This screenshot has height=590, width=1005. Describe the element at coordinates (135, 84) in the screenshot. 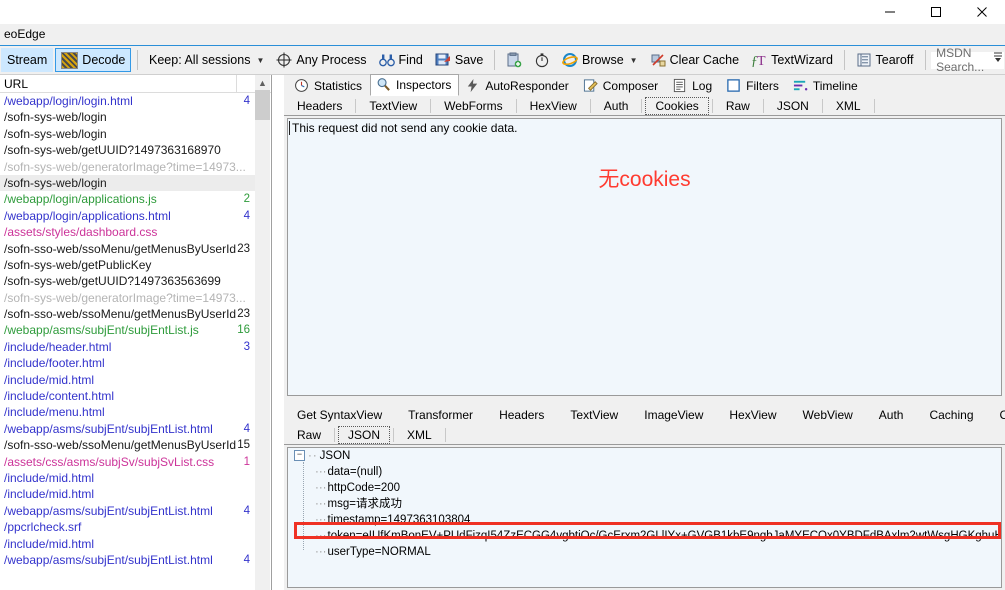

I see `sessions-header: URL` at that location.